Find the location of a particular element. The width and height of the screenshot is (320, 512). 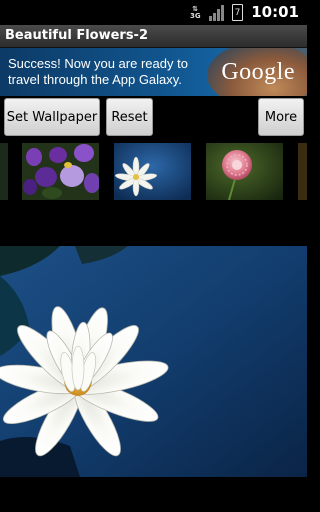

water-lily-thumb-image is located at coordinates (152, 171).